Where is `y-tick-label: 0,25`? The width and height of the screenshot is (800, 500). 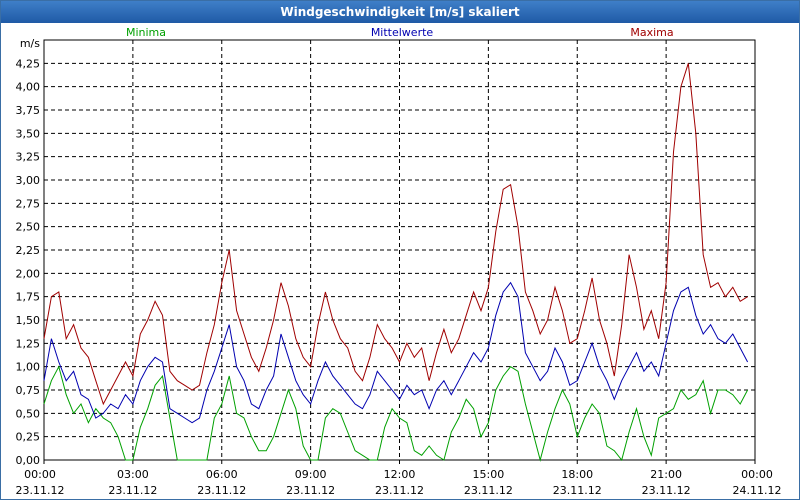
y-tick-label: 0,25 is located at coordinates (28, 437).